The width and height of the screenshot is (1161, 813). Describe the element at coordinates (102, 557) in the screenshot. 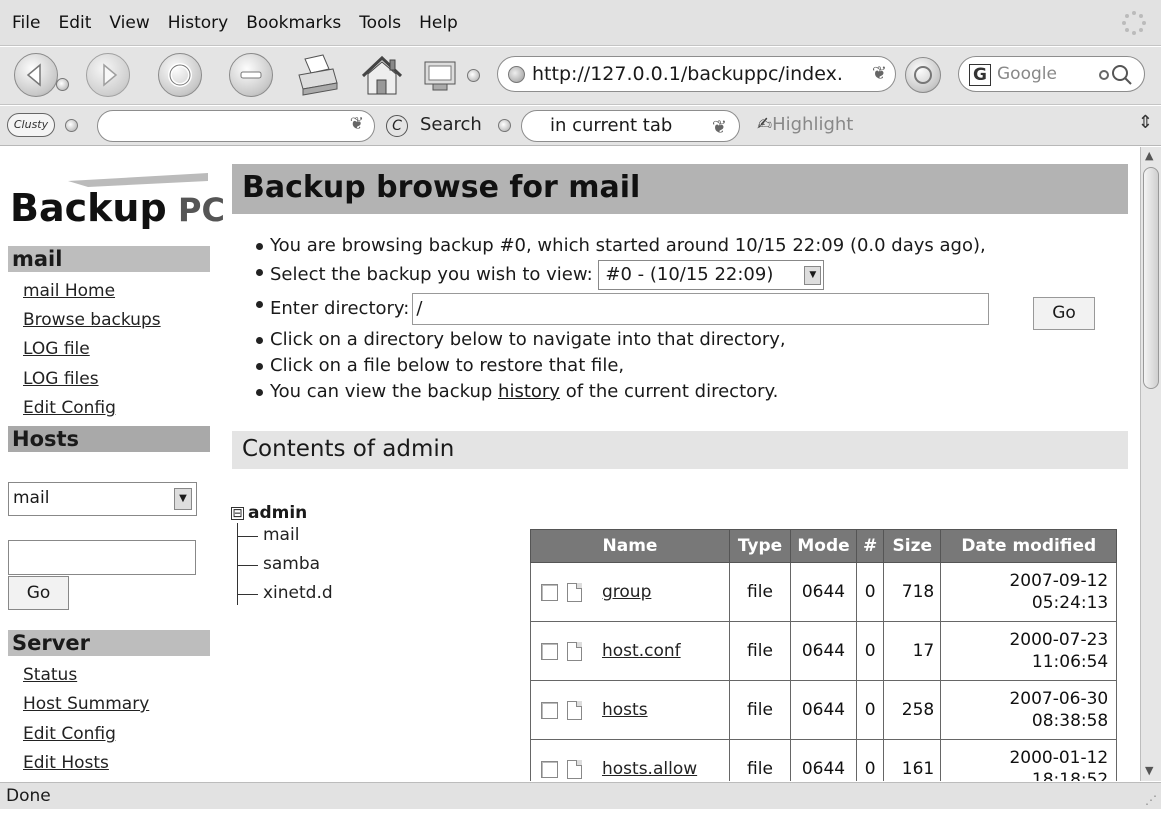

I see `host-search-input` at that location.